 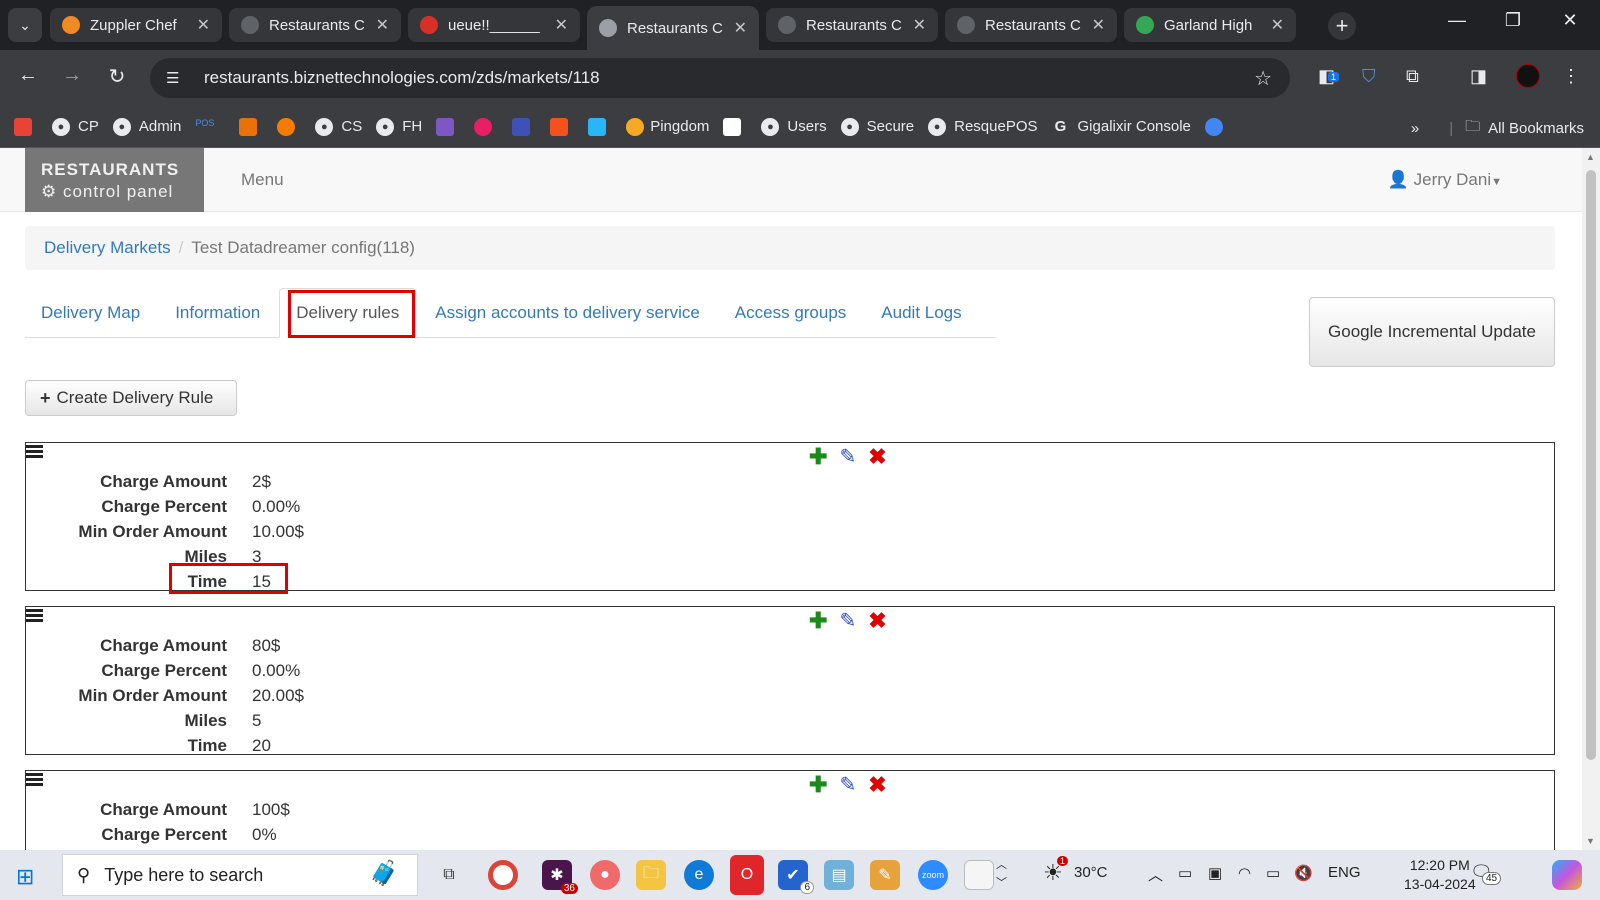 I want to click on bookmark-pos: POS, so click(x=210, y=126).